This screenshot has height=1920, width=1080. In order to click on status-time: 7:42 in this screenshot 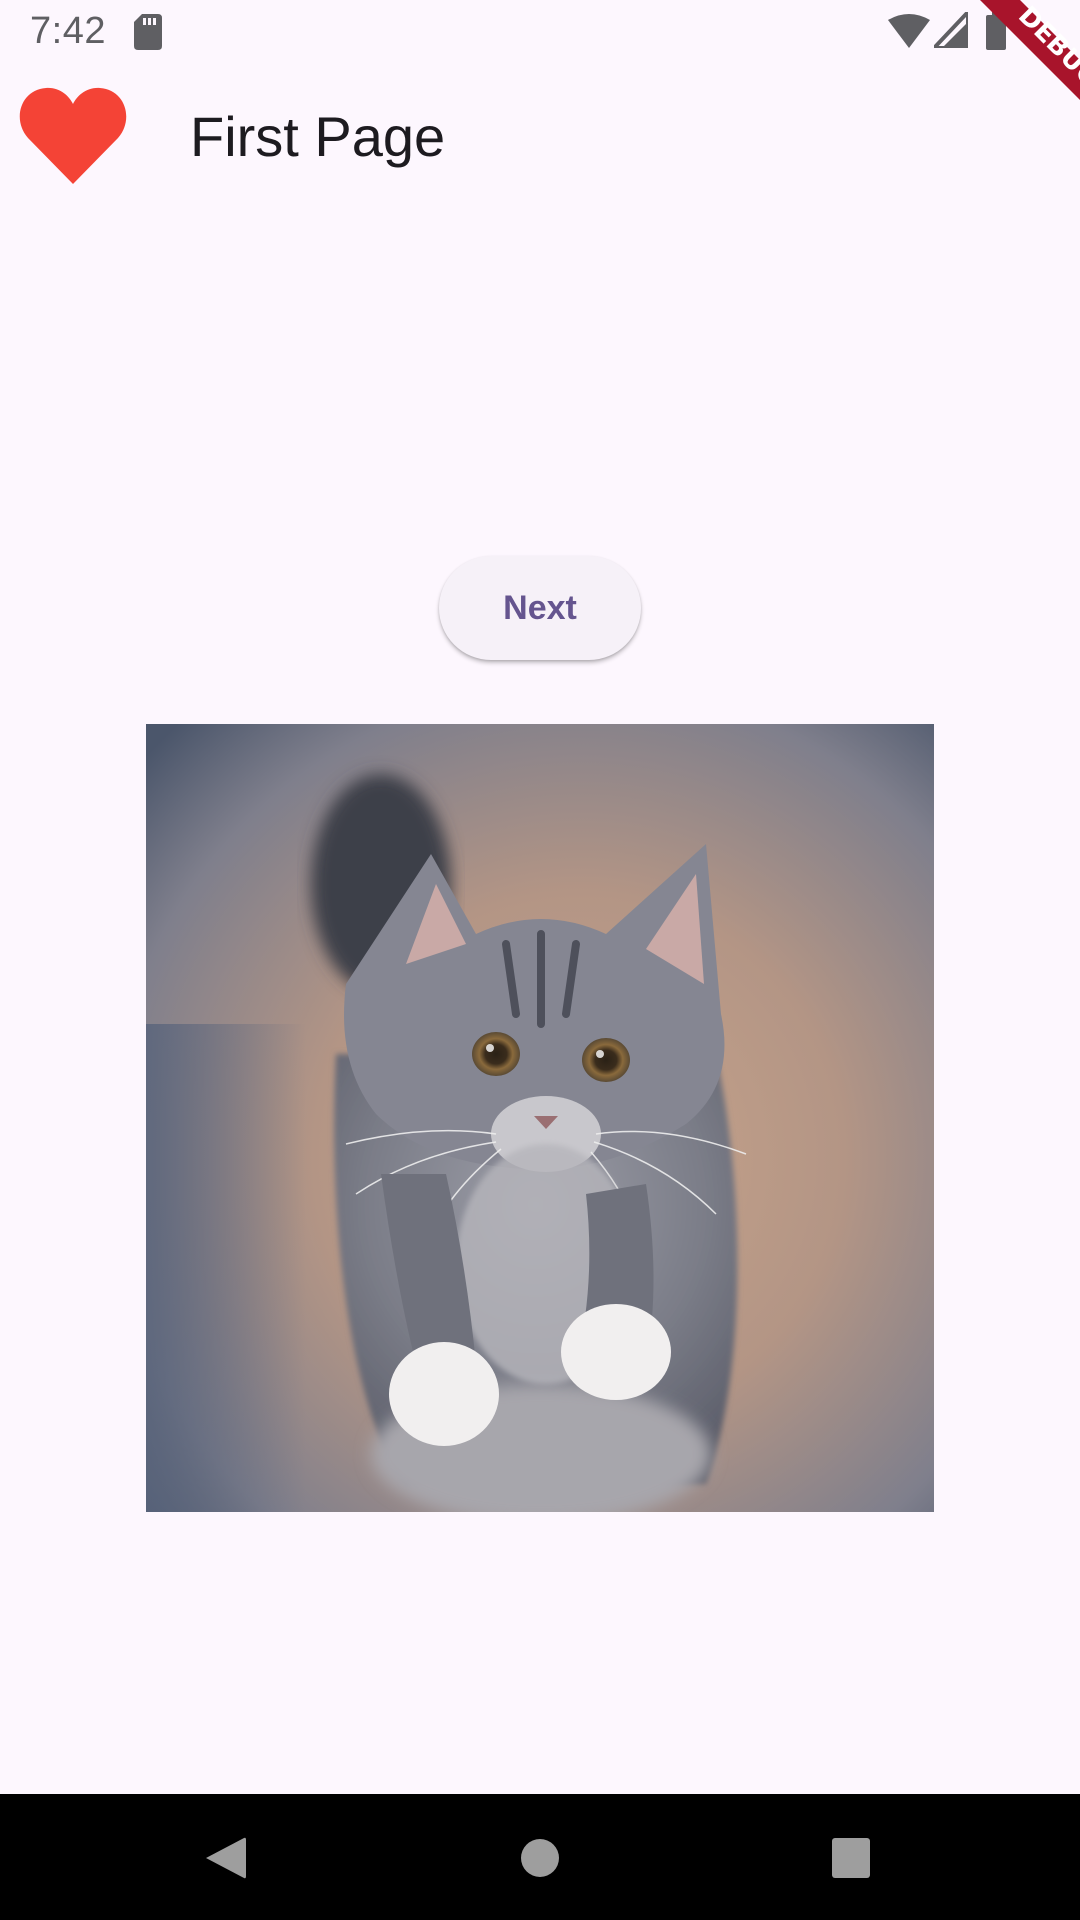, I will do `click(68, 31)`.